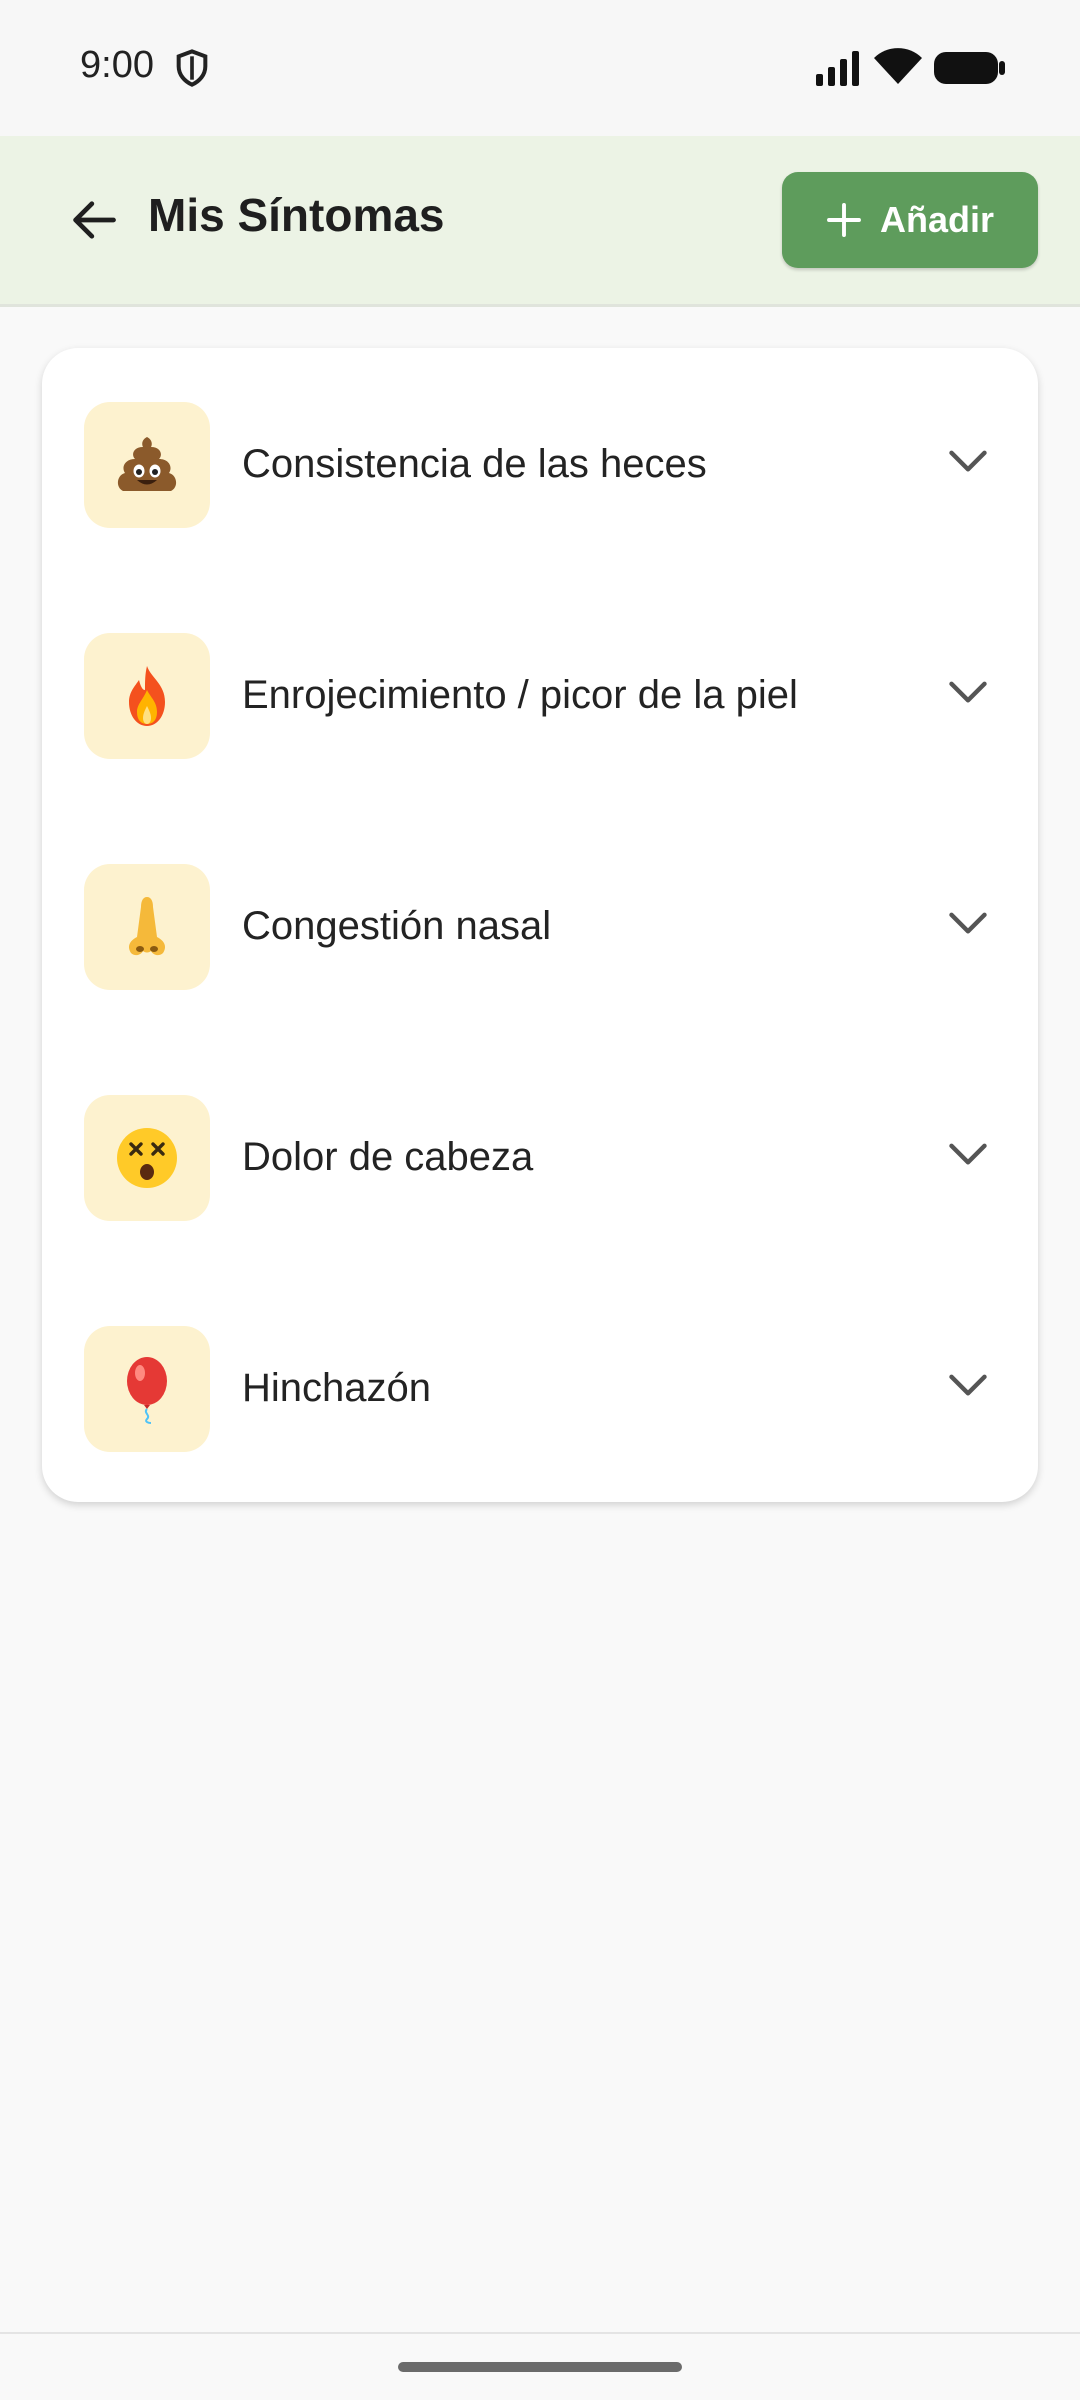 The height and width of the screenshot is (2400, 1080). I want to click on fire-emoji-icon, so click(147, 696).